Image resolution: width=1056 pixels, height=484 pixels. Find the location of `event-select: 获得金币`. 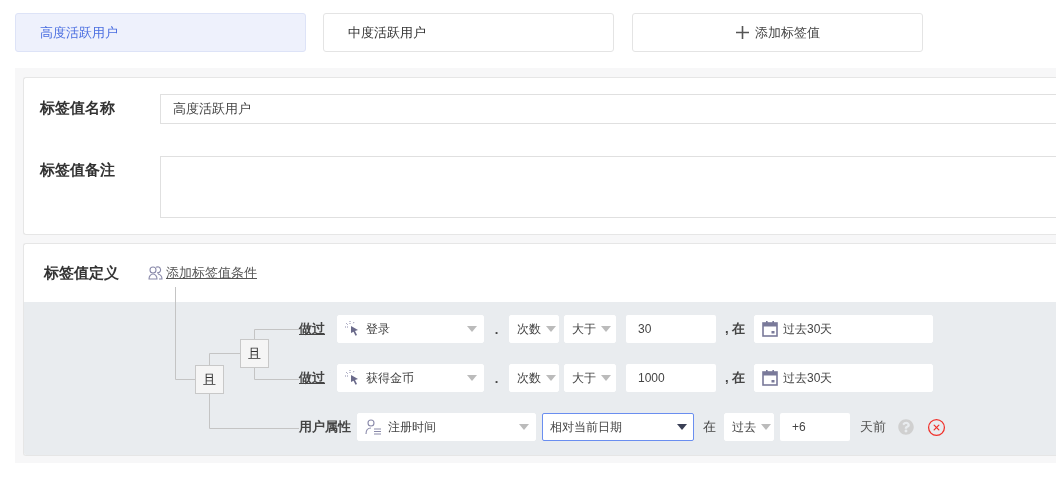

event-select: 获得金币 is located at coordinates (410, 378).